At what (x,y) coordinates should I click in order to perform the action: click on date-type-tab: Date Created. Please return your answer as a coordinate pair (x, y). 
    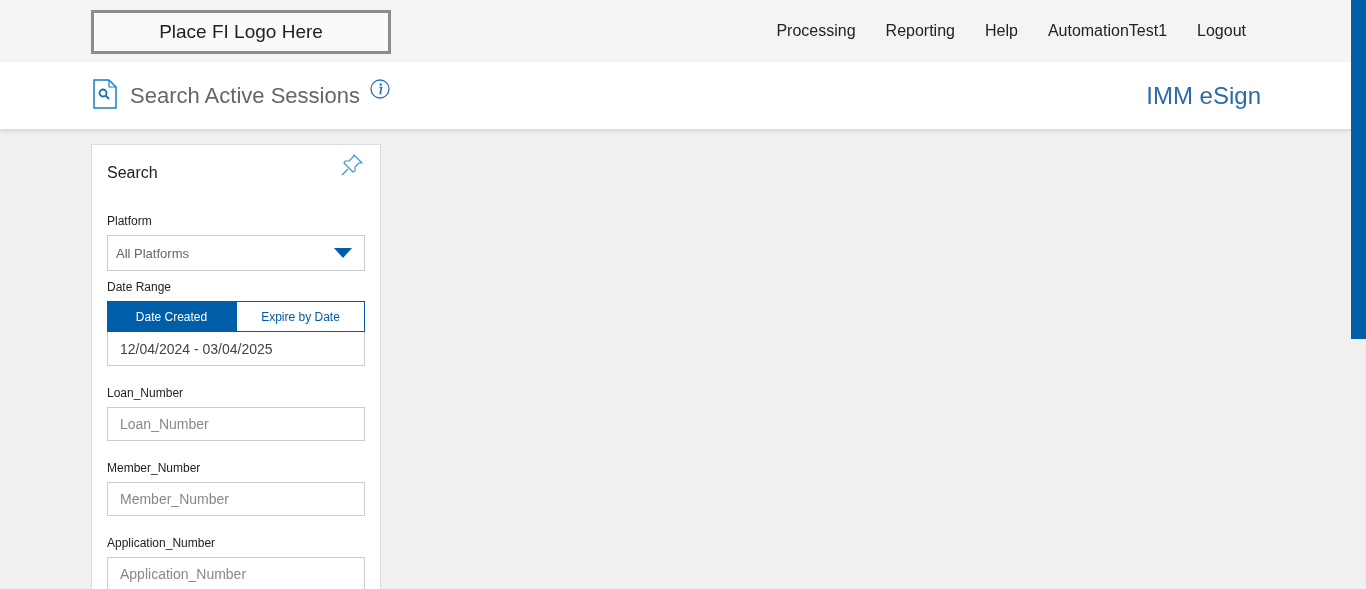
    Looking at the image, I should click on (171, 316).